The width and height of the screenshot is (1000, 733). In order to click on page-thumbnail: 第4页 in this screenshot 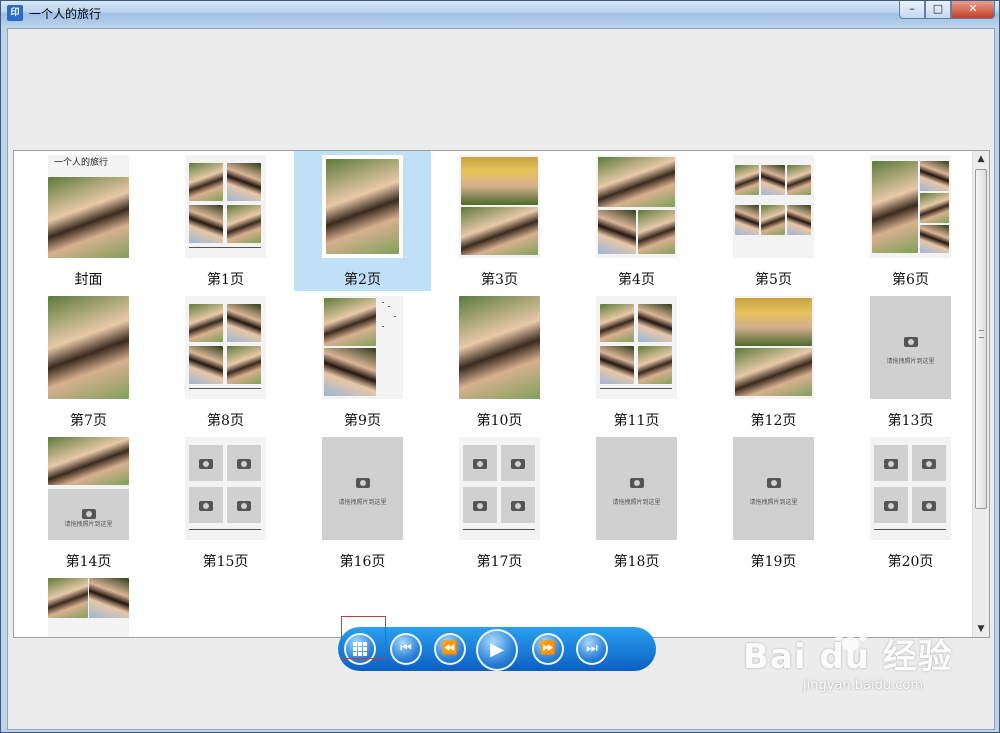, I will do `click(636, 221)`.